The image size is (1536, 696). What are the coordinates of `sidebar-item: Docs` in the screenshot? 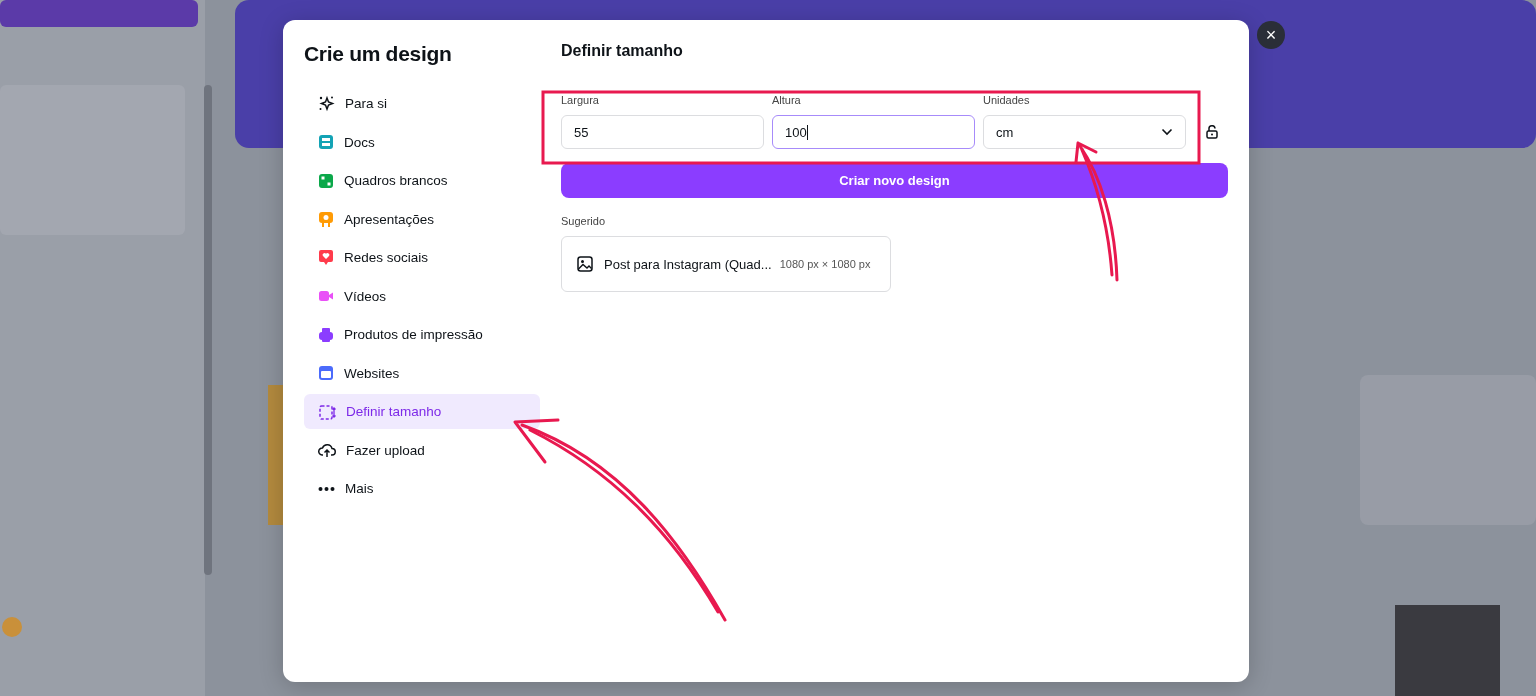 It's located at (422, 142).